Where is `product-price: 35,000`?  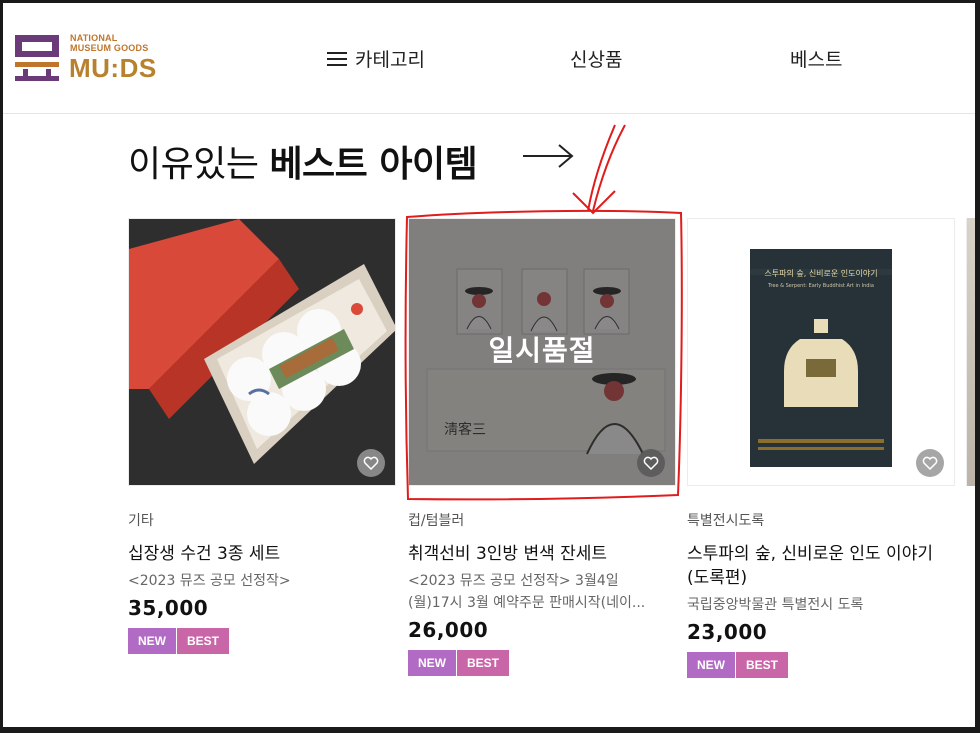 product-price: 35,000 is located at coordinates (168, 608).